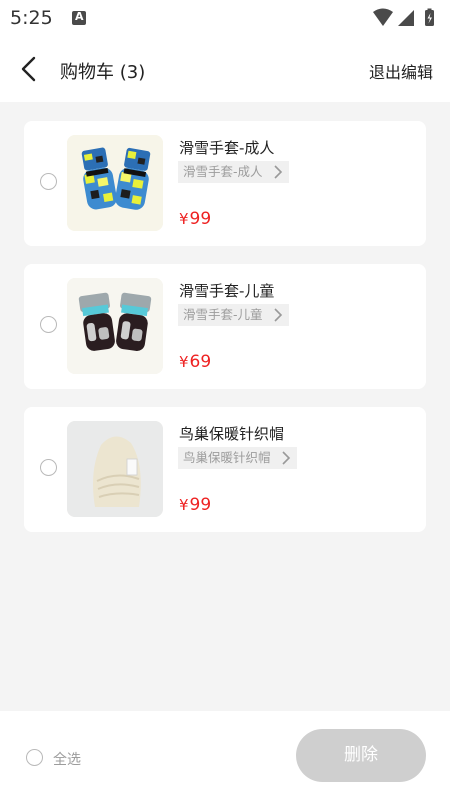 The width and height of the screenshot is (450, 800). Describe the element at coordinates (225, 469) in the screenshot. I see `cart-item: 鸟巢保暖针织帽 鸟巢保暖针织帽 ¥99` at that location.